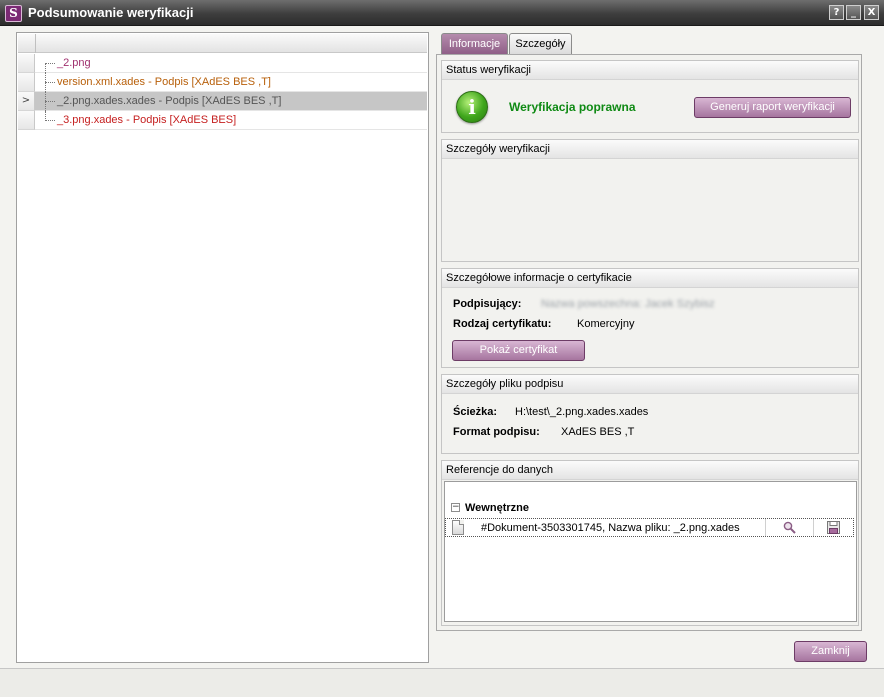 This screenshot has width=884, height=697. Describe the element at coordinates (518, 350) in the screenshot. I see `show-certificate-button: Pokaż certyfikat` at that location.